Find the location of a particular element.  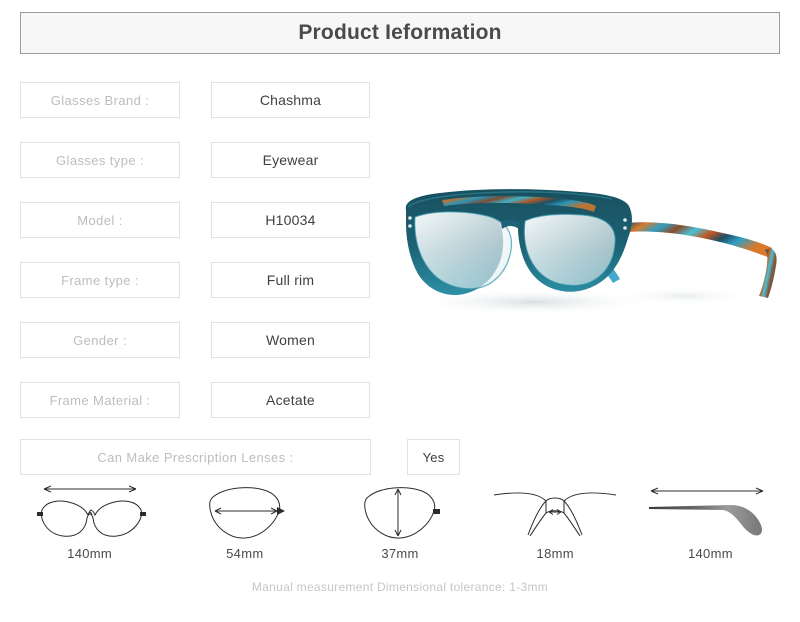

lens-height-figure is located at coordinates (400, 511).